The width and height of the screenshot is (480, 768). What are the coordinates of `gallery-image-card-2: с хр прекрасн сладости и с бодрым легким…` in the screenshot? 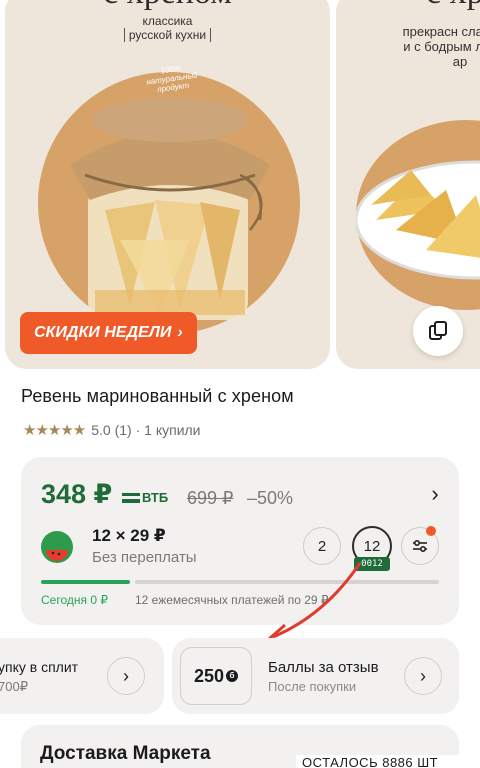 It's located at (408, 184).